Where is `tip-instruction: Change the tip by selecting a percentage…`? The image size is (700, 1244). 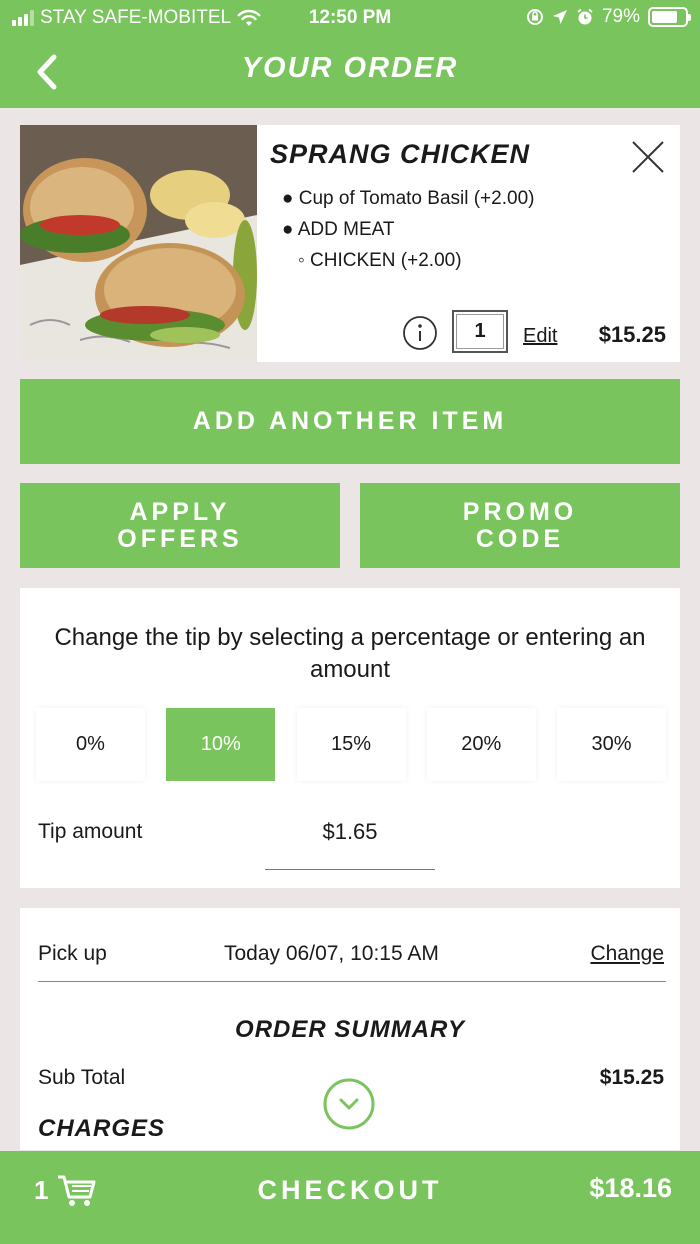 tip-instruction: Change the tip by selecting a percentage… is located at coordinates (350, 653).